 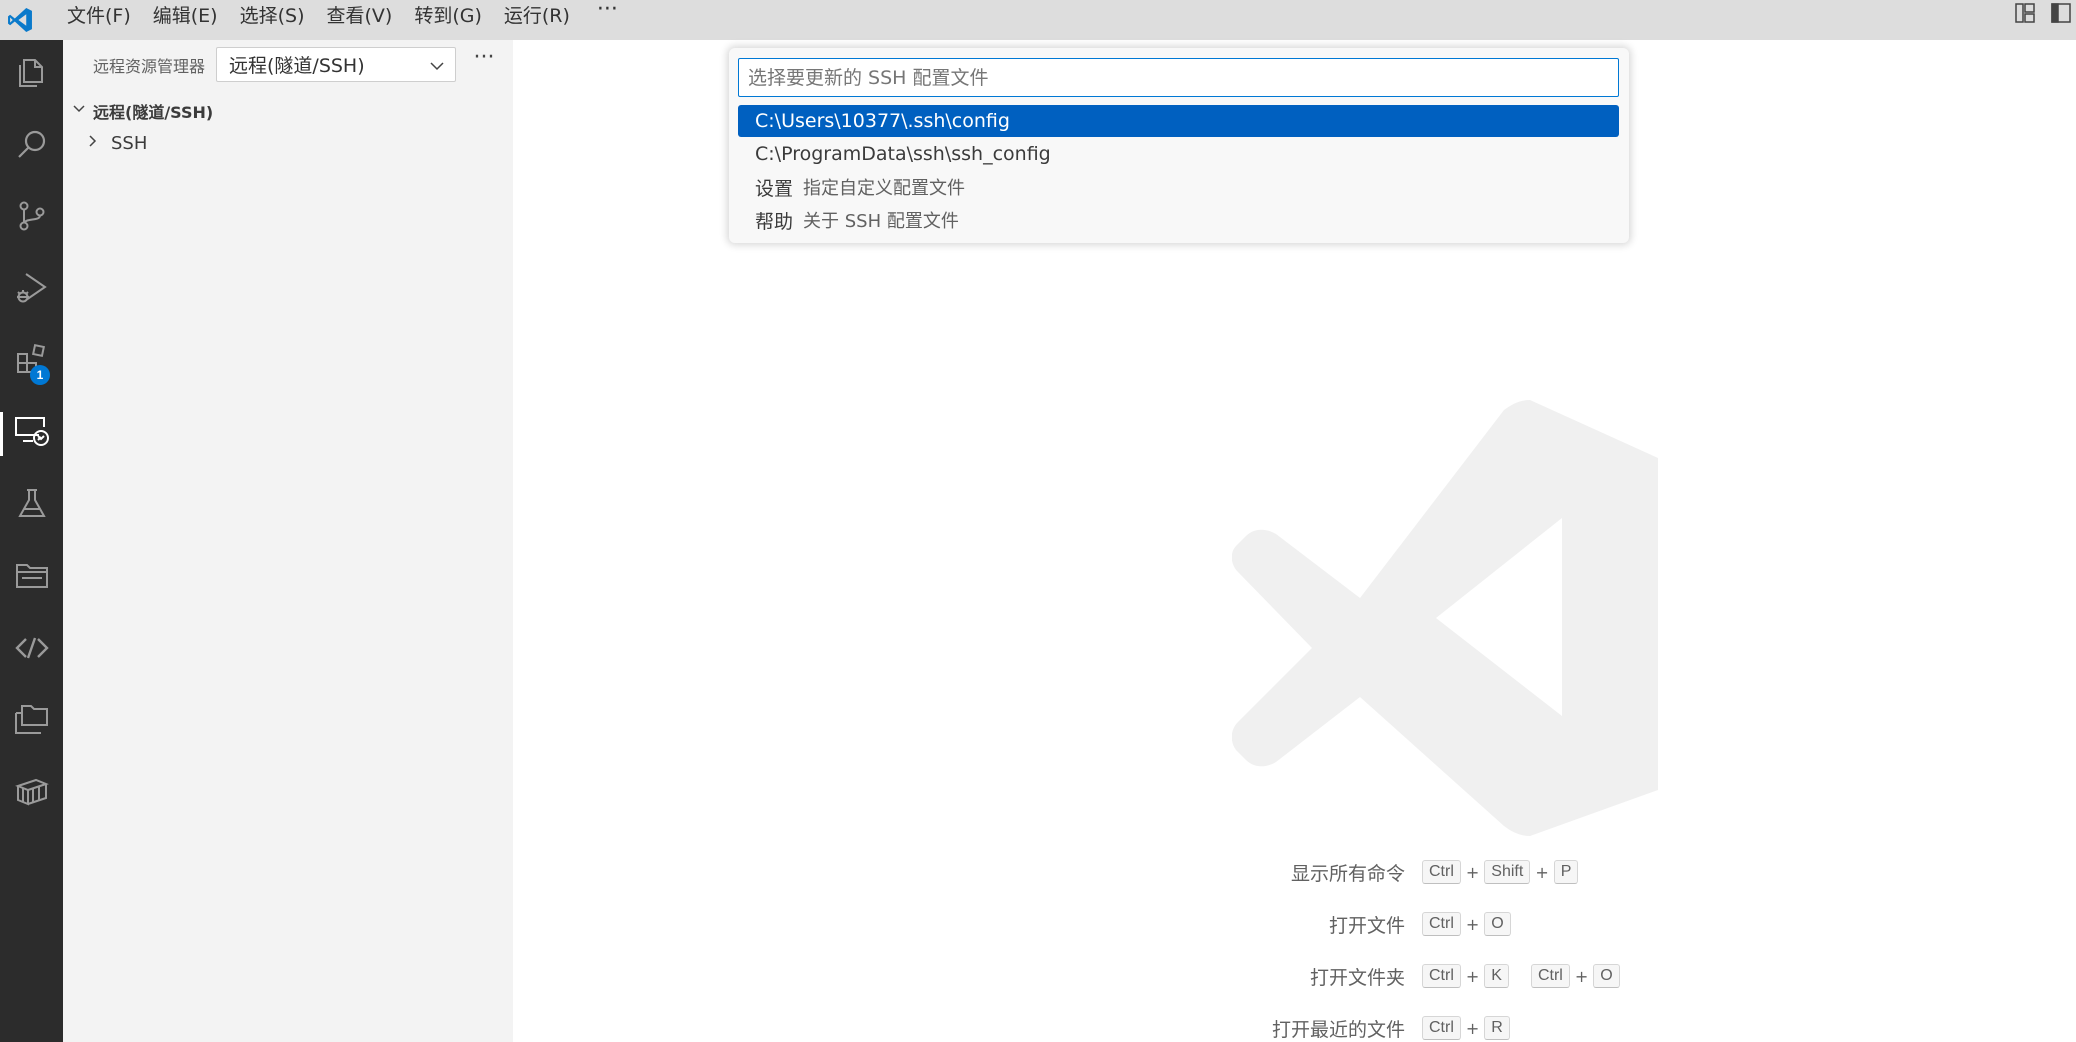 What do you see at coordinates (297, 66) in the screenshot?
I see `remote-type-select-value: 远程(隧道/SSH)` at bounding box center [297, 66].